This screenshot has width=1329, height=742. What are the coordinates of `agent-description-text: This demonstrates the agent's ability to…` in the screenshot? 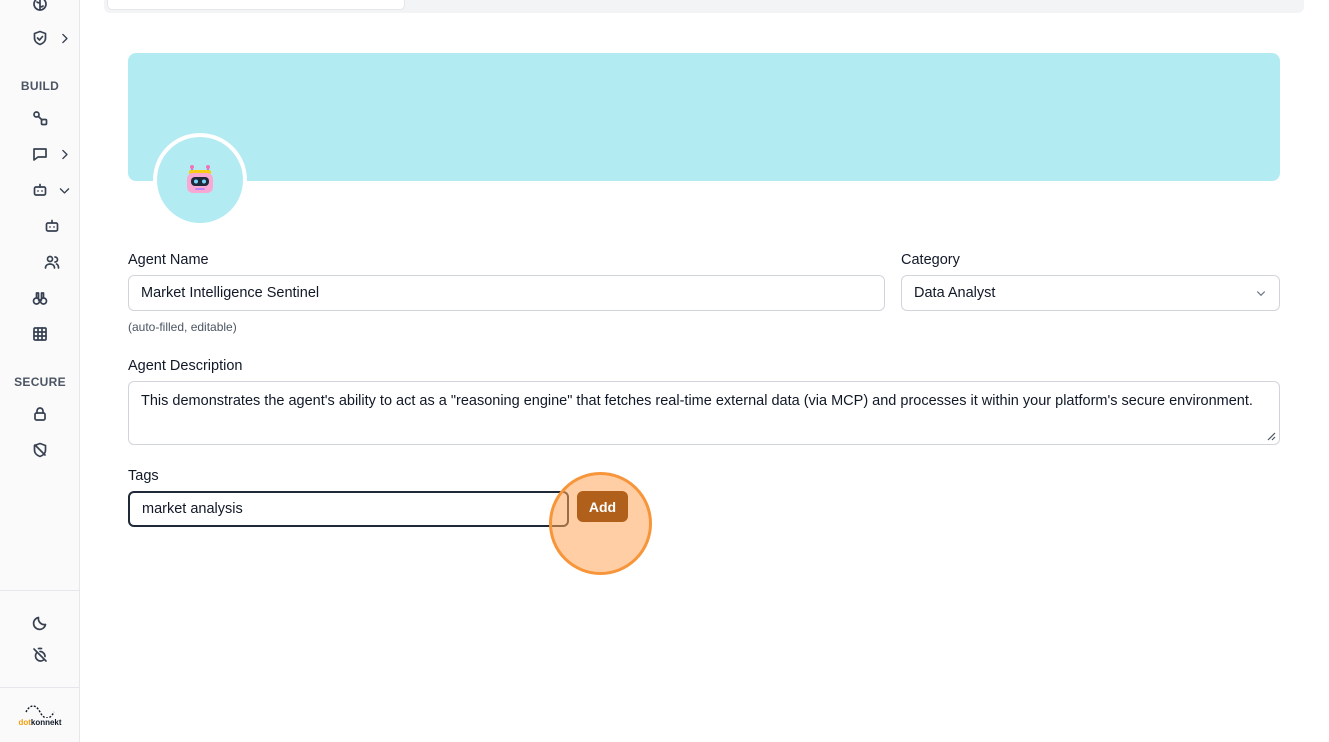 It's located at (697, 401).